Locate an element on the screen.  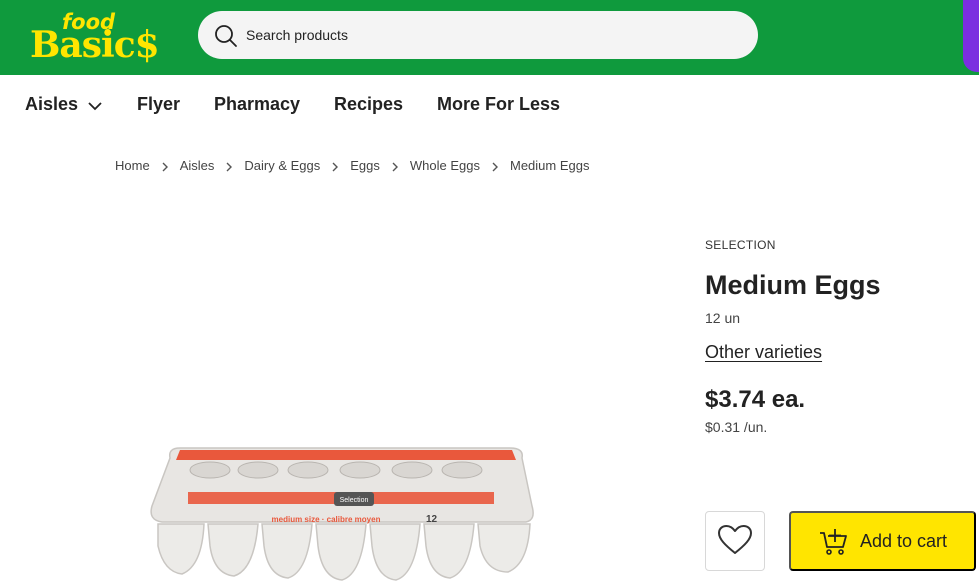
breadcrumb-aisles: Aisles is located at coordinates (197, 165).